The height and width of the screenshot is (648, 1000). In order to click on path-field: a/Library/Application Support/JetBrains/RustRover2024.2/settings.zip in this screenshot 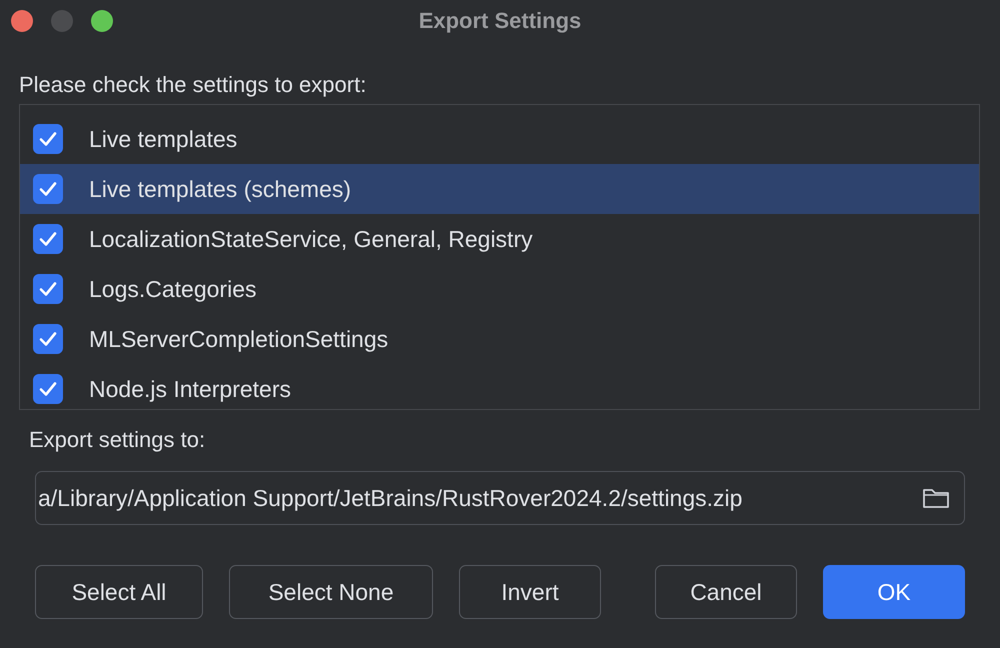, I will do `click(500, 498)`.